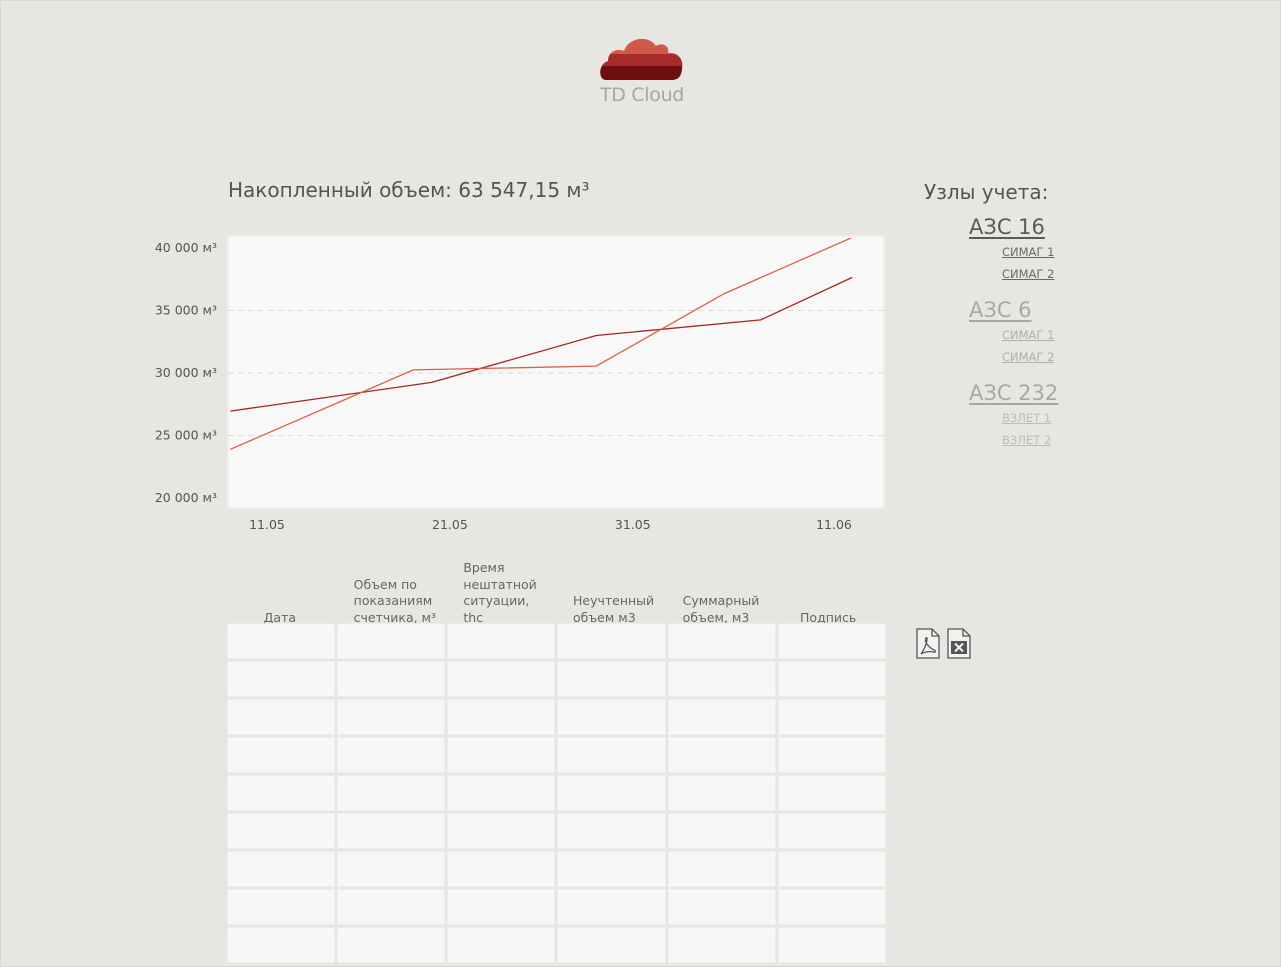 The image size is (1281, 967). I want to click on node-group-azs-232: АЗС 232 ВЗЛЕТ 1 ВЗЛЕТ 2, so click(1013, 414).